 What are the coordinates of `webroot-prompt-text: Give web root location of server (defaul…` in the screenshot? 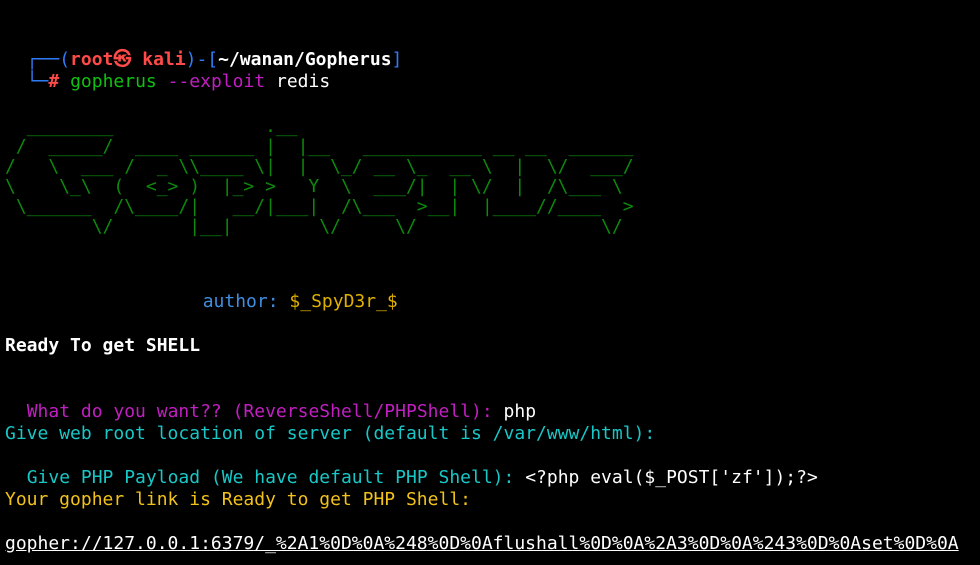 It's located at (330, 433).